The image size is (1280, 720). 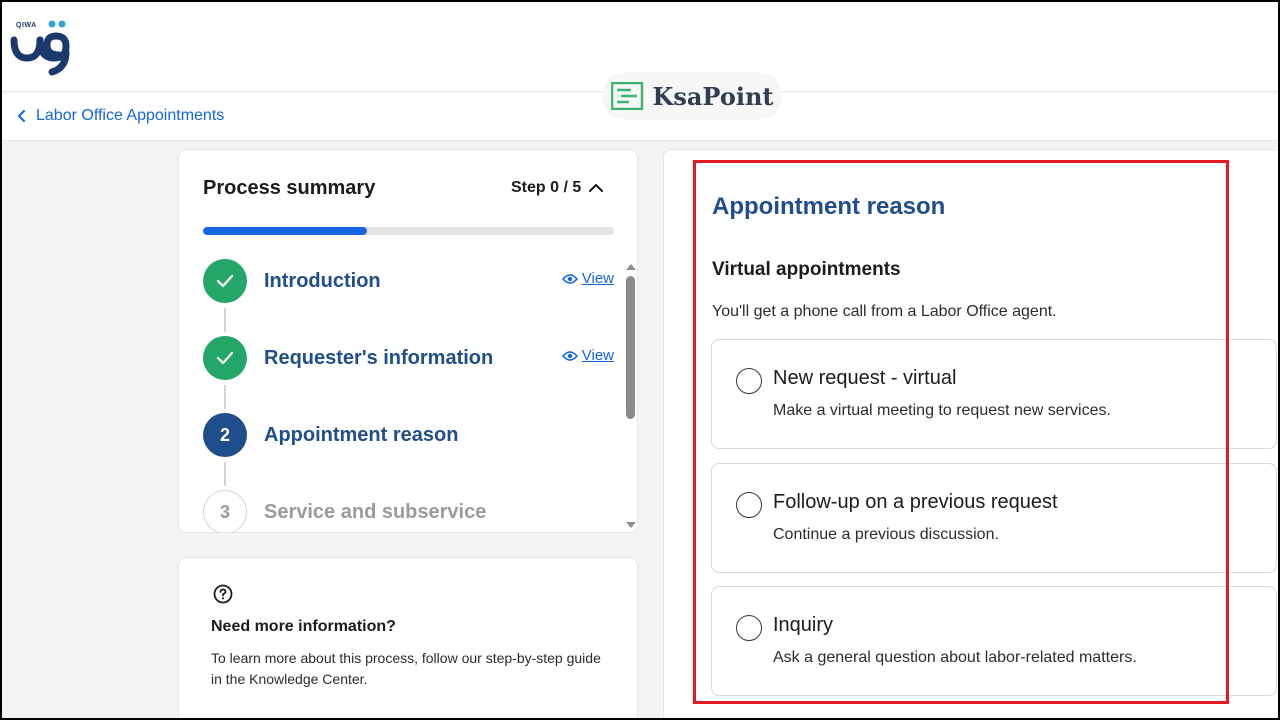 I want to click on step-introduction: Introduction View, so click(x=408, y=281).